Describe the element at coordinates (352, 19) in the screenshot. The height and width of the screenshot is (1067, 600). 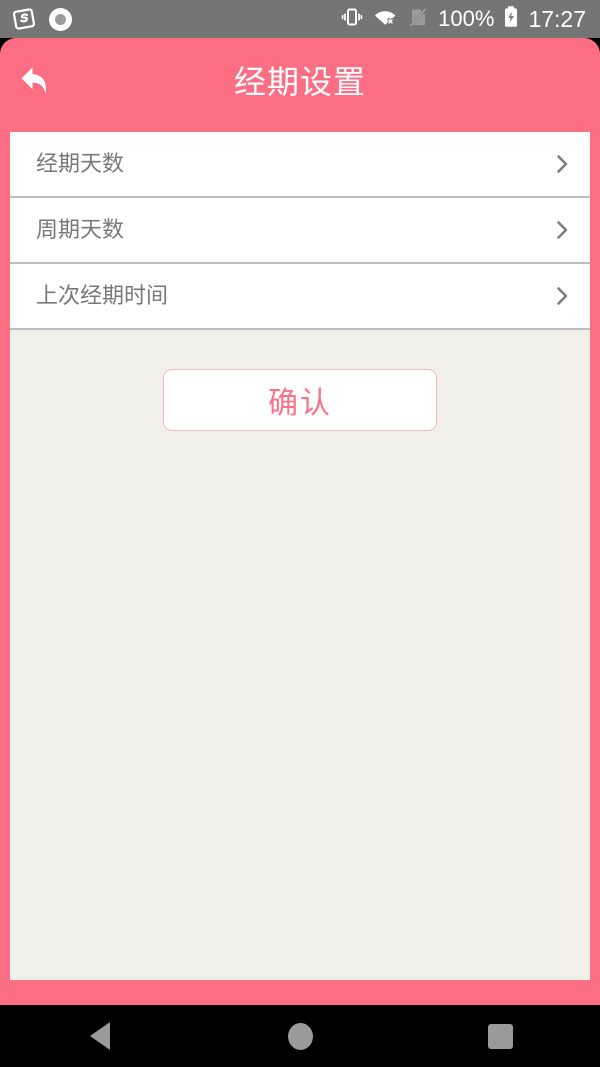
I see `vibrate-icon` at that location.